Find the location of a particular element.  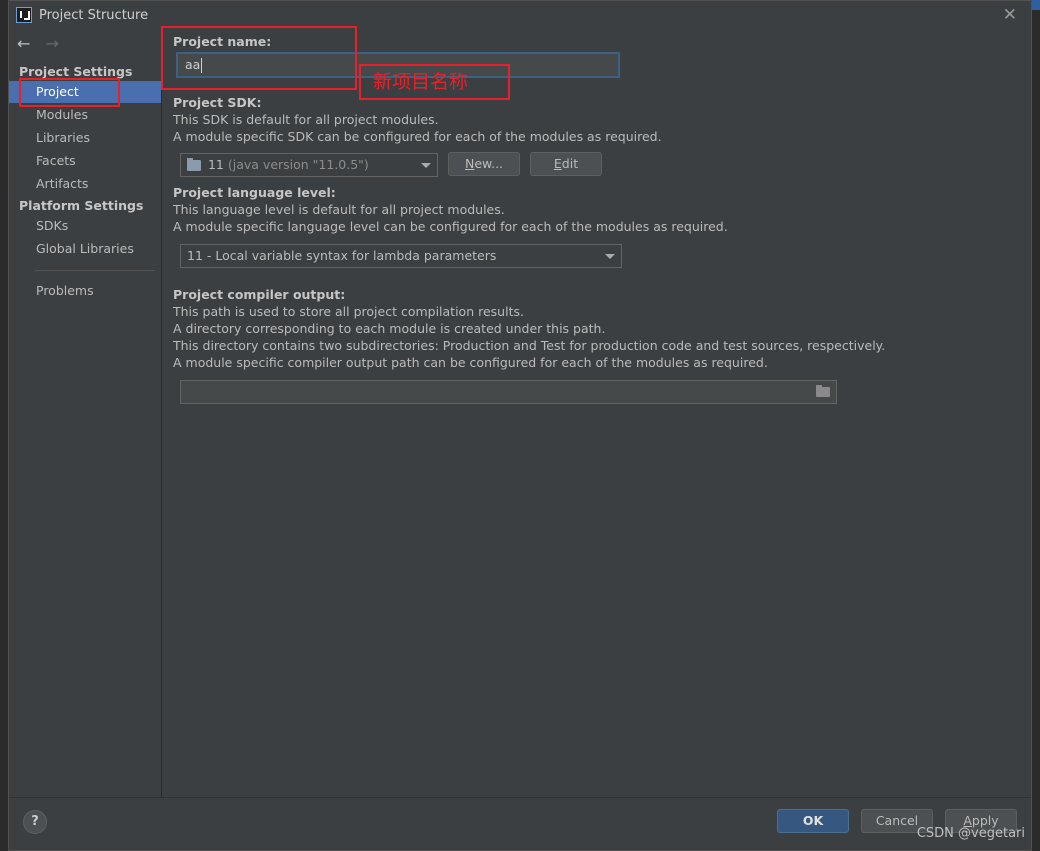

close-icon: ✕ is located at coordinates (1010, 15).